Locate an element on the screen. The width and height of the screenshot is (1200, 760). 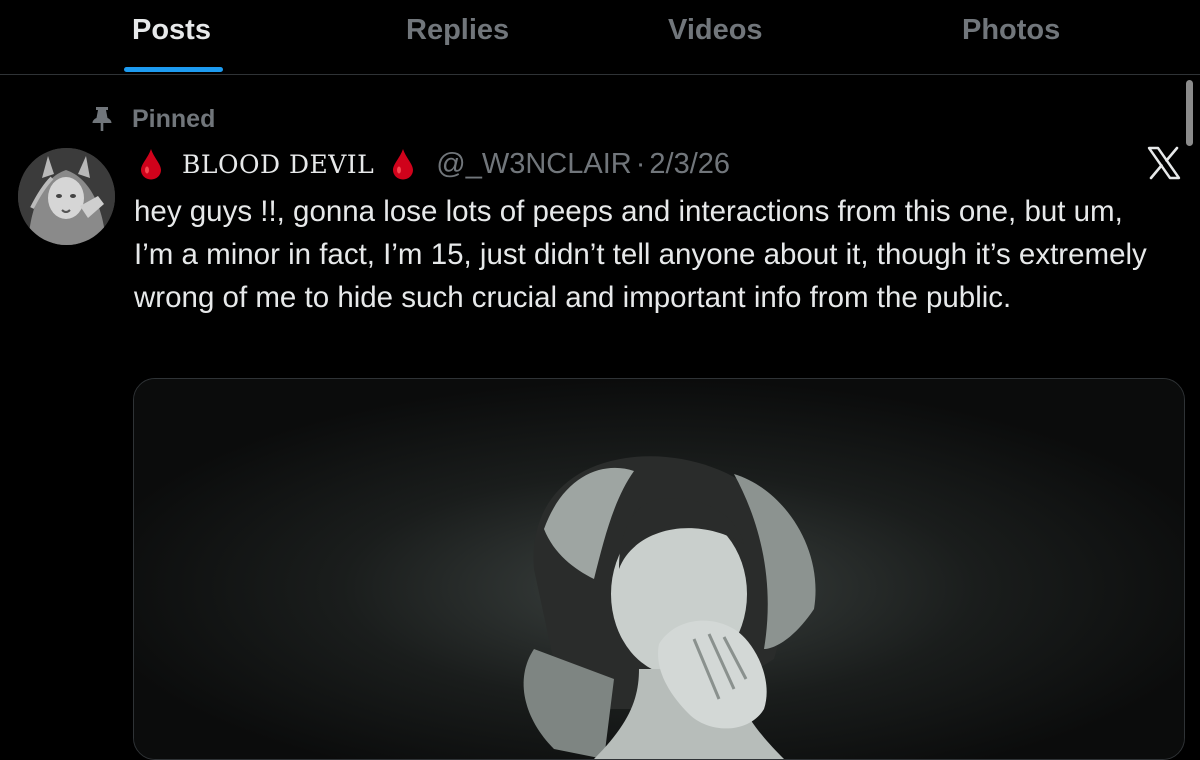
tab-replies: Replies is located at coordinates (457, 30).